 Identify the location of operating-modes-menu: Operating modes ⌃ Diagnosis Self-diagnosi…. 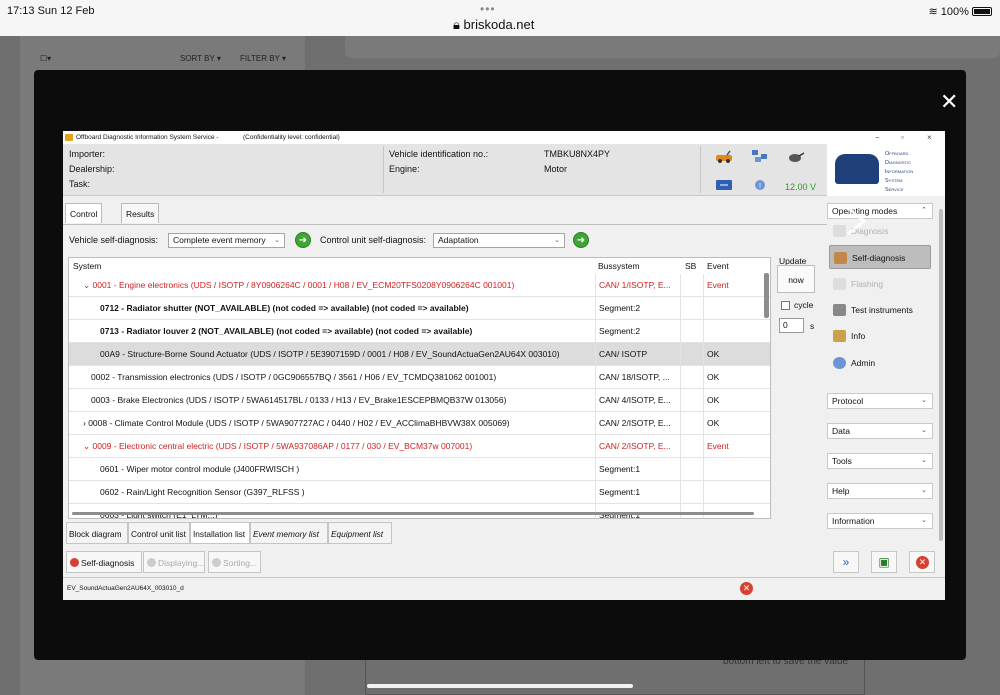
(886, 374).